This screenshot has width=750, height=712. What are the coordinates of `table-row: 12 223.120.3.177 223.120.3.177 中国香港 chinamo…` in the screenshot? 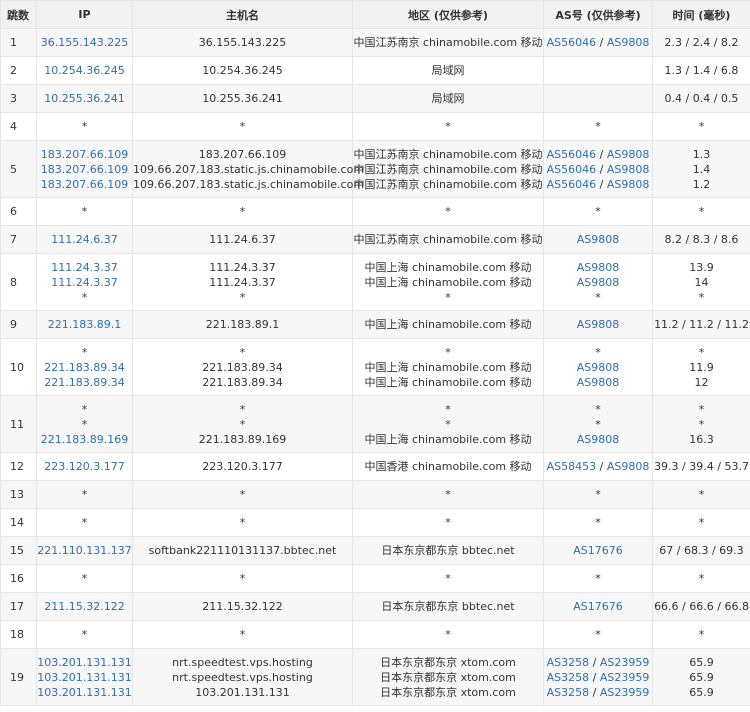 It's located at (375, 466).